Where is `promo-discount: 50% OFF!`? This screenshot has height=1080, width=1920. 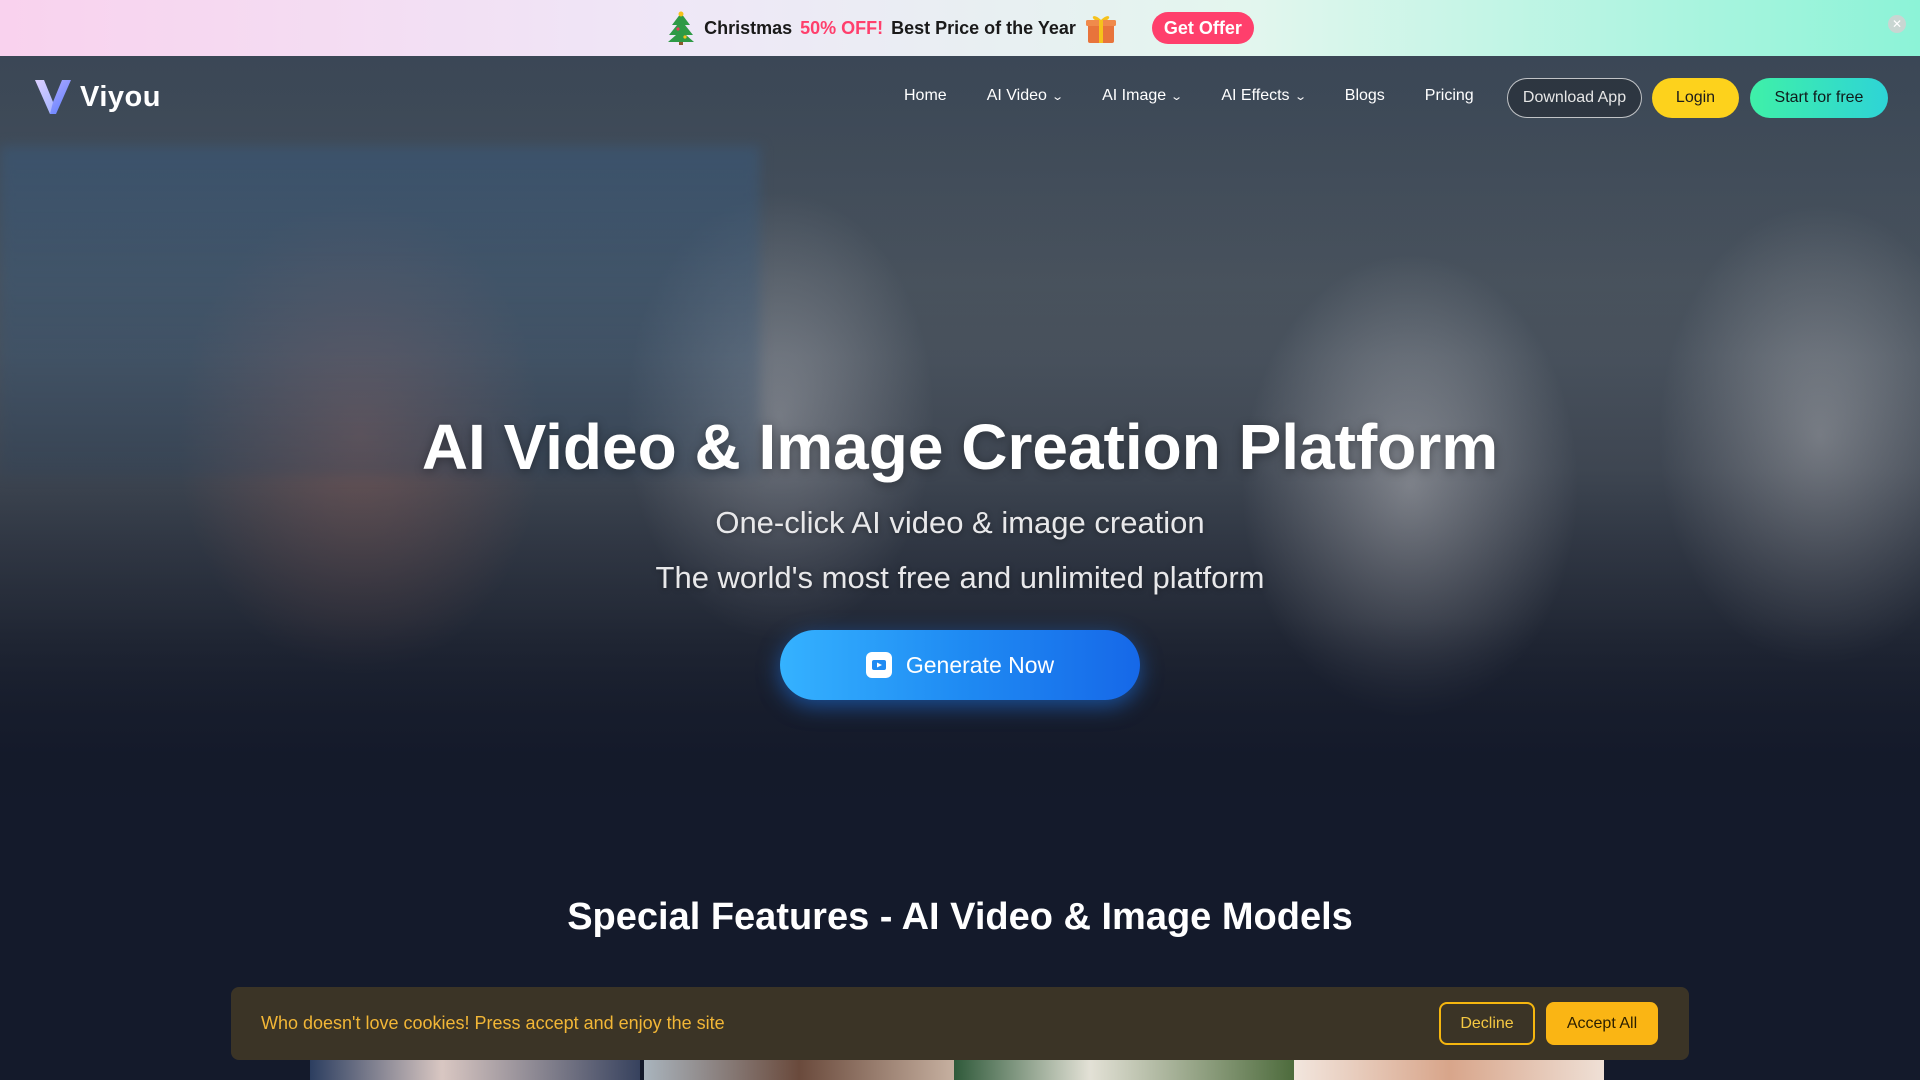 promo-discount: 50% OFF! is located at coordinates (842, 27).